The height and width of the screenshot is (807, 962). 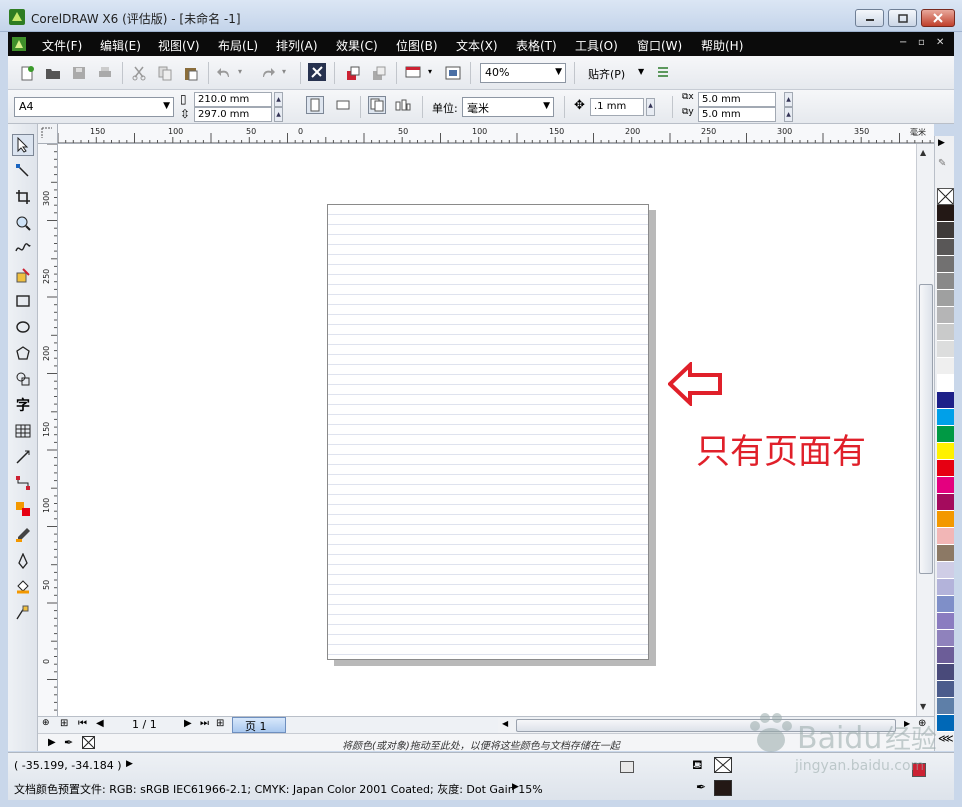 What do you see at coordinates (23, 145) in the screenshot?
I see `pick-tool-icon` at bounding box center [23, 145].